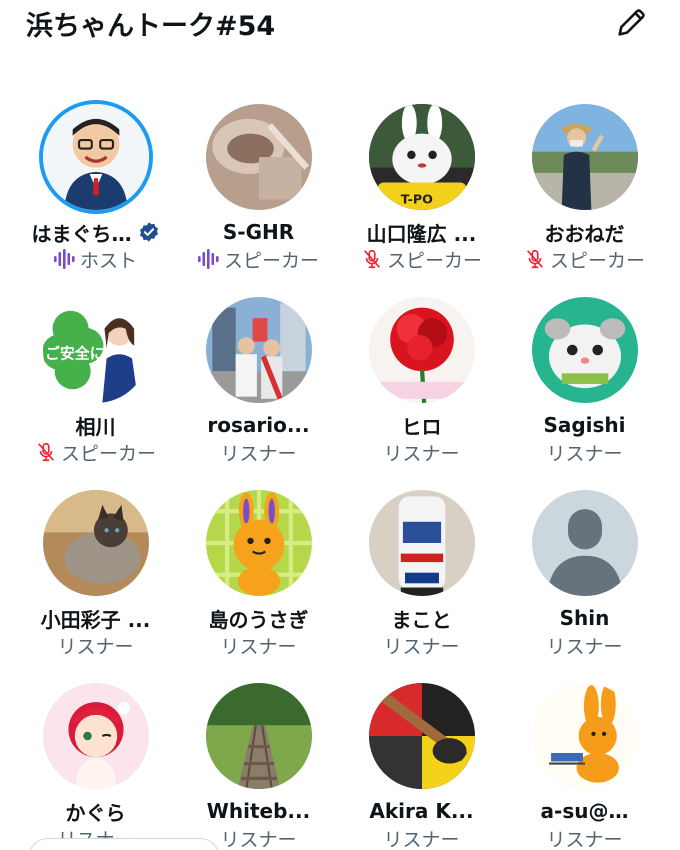 Image resolution: width=680 pixels, height=850 pixels. Describe the element at coordinates (258, 232) in the screenshot. I see `participant-name: S-GHR` at that location.